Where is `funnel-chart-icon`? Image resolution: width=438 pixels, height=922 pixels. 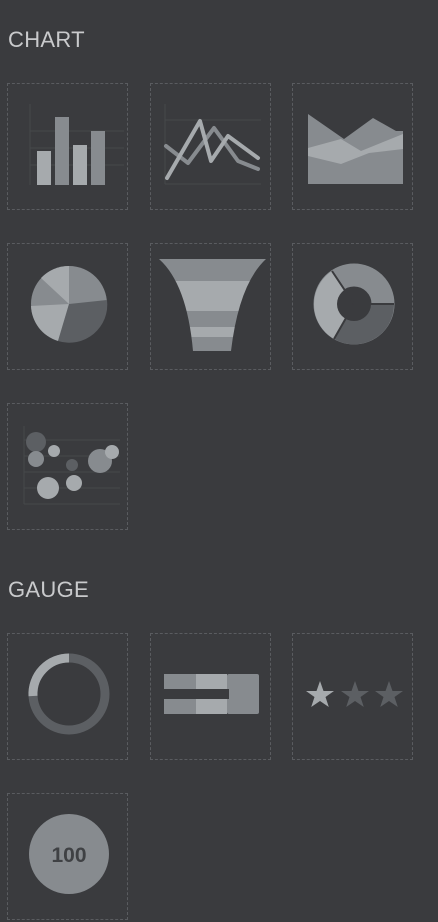 funnel-chart-icon is located at coordinates (212, 305).